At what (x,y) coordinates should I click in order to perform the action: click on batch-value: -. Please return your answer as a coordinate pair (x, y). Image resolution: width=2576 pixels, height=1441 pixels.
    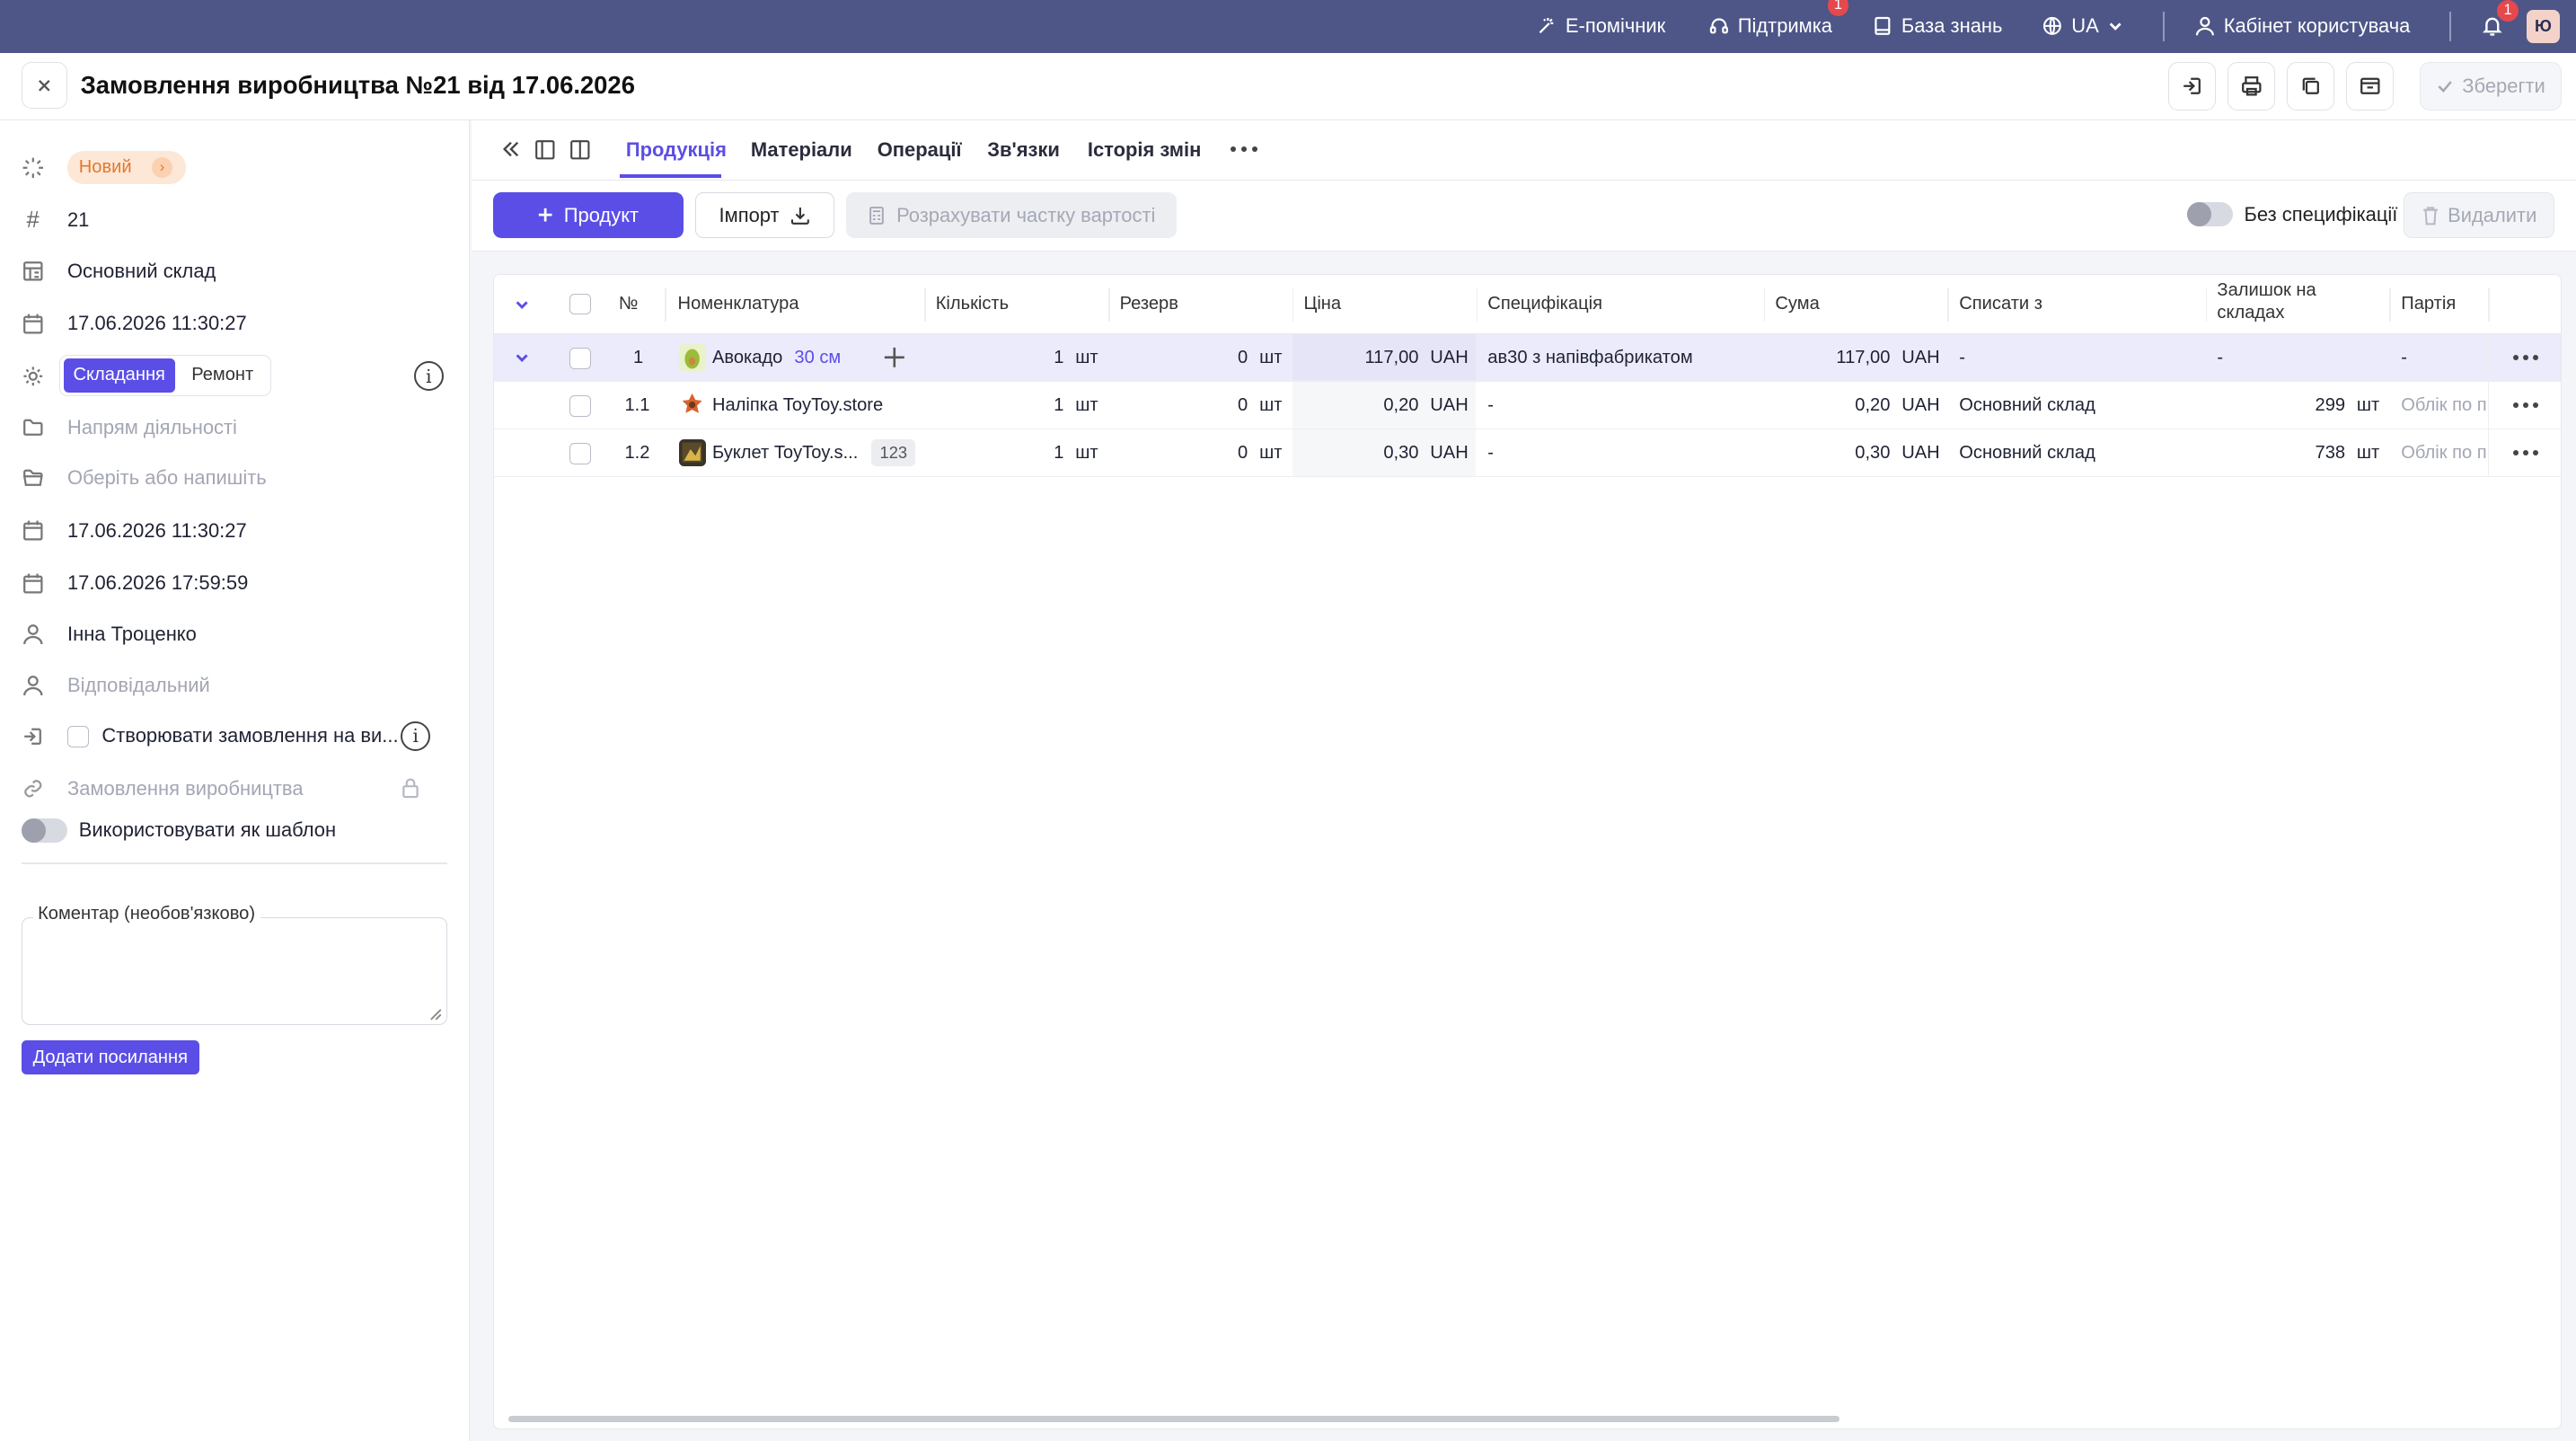
    Looking at the image, I should click on (2404, 358).